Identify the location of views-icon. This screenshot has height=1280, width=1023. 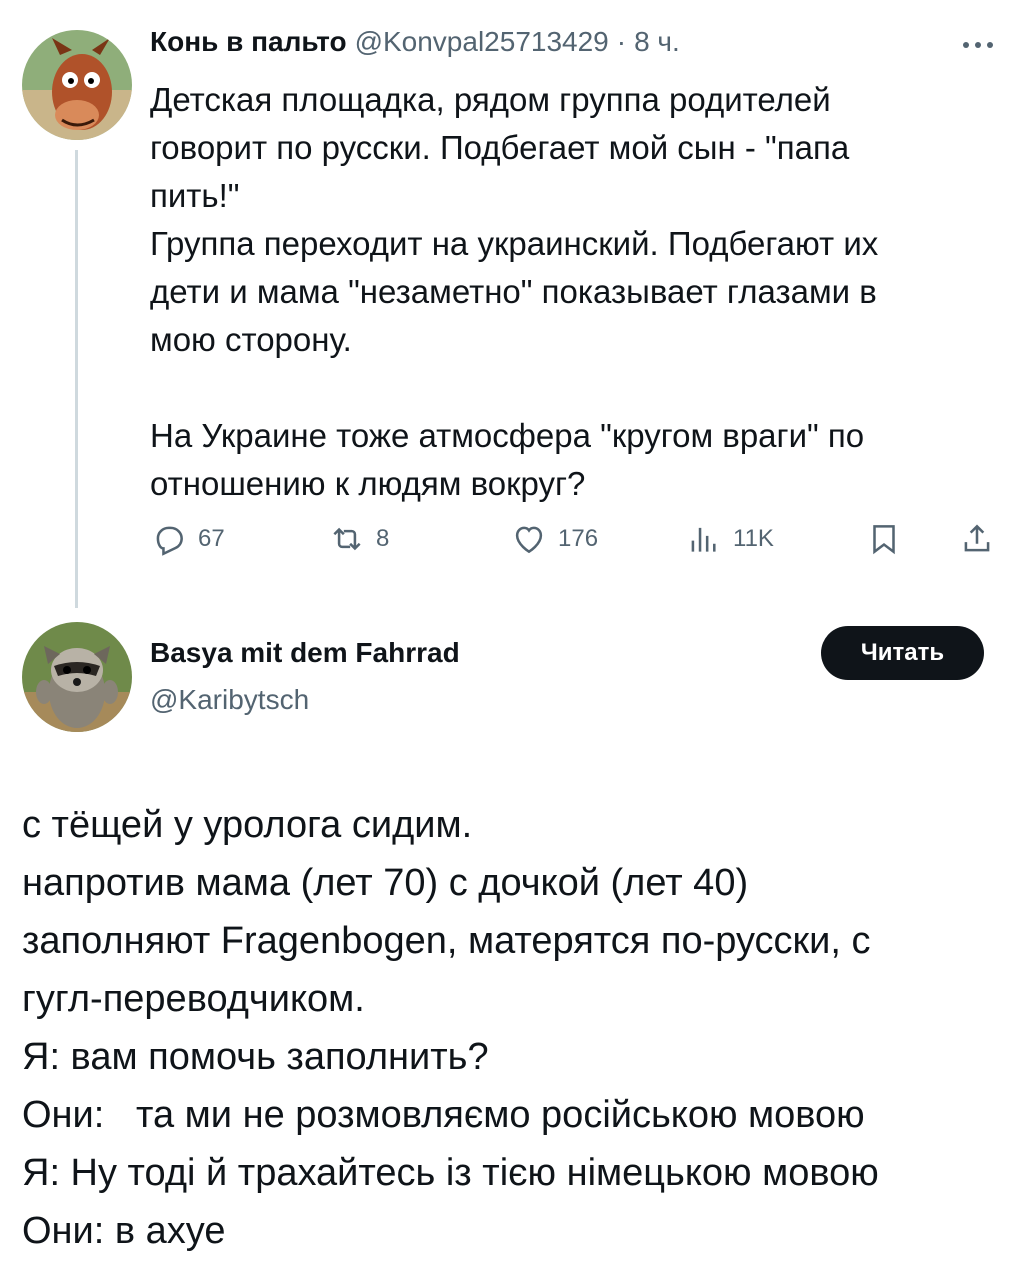
(703, 539).